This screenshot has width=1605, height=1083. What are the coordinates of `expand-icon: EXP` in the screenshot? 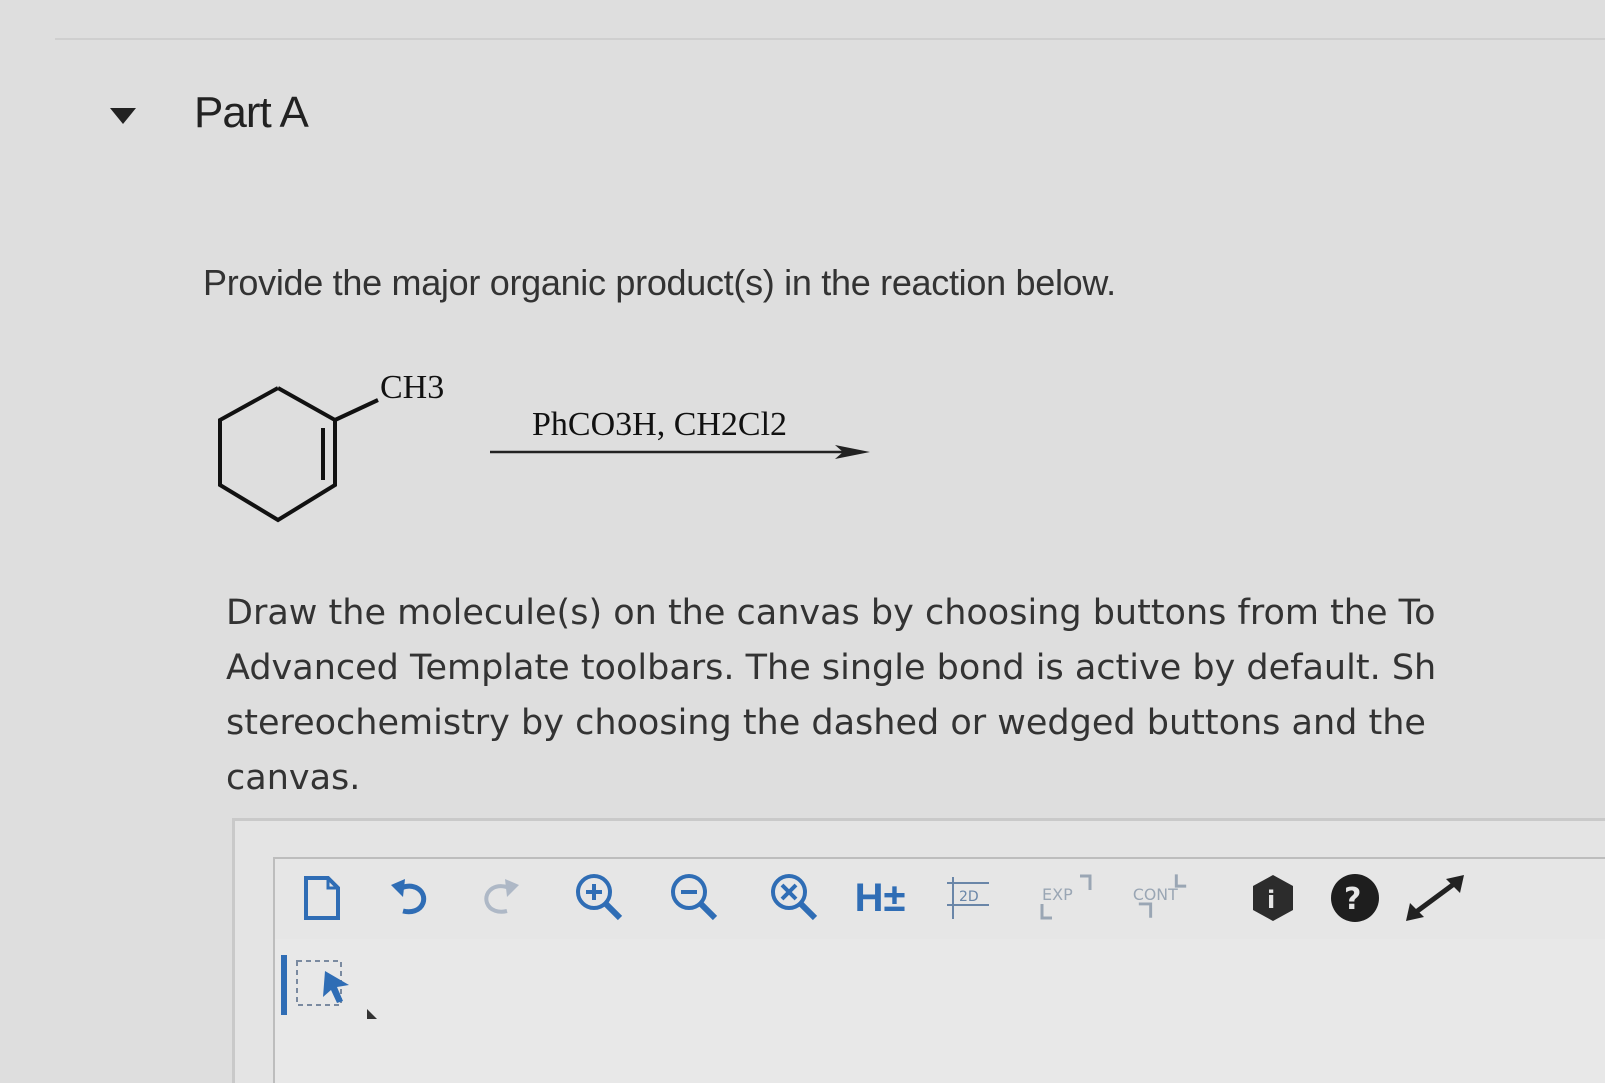 It's located at (1066, 897).